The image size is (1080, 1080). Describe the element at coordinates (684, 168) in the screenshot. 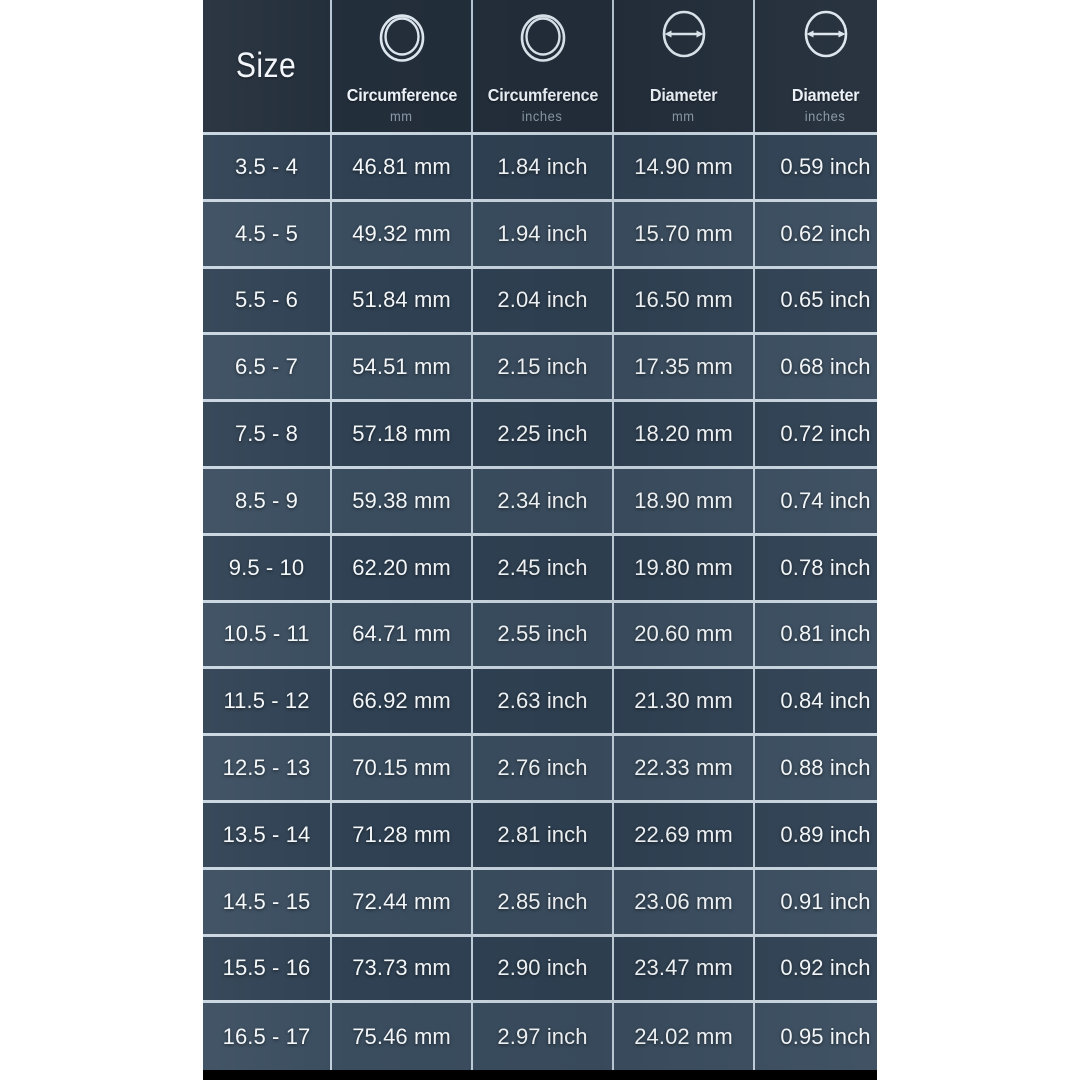

I see `cell-measurement: 14.90 mm` at that location.